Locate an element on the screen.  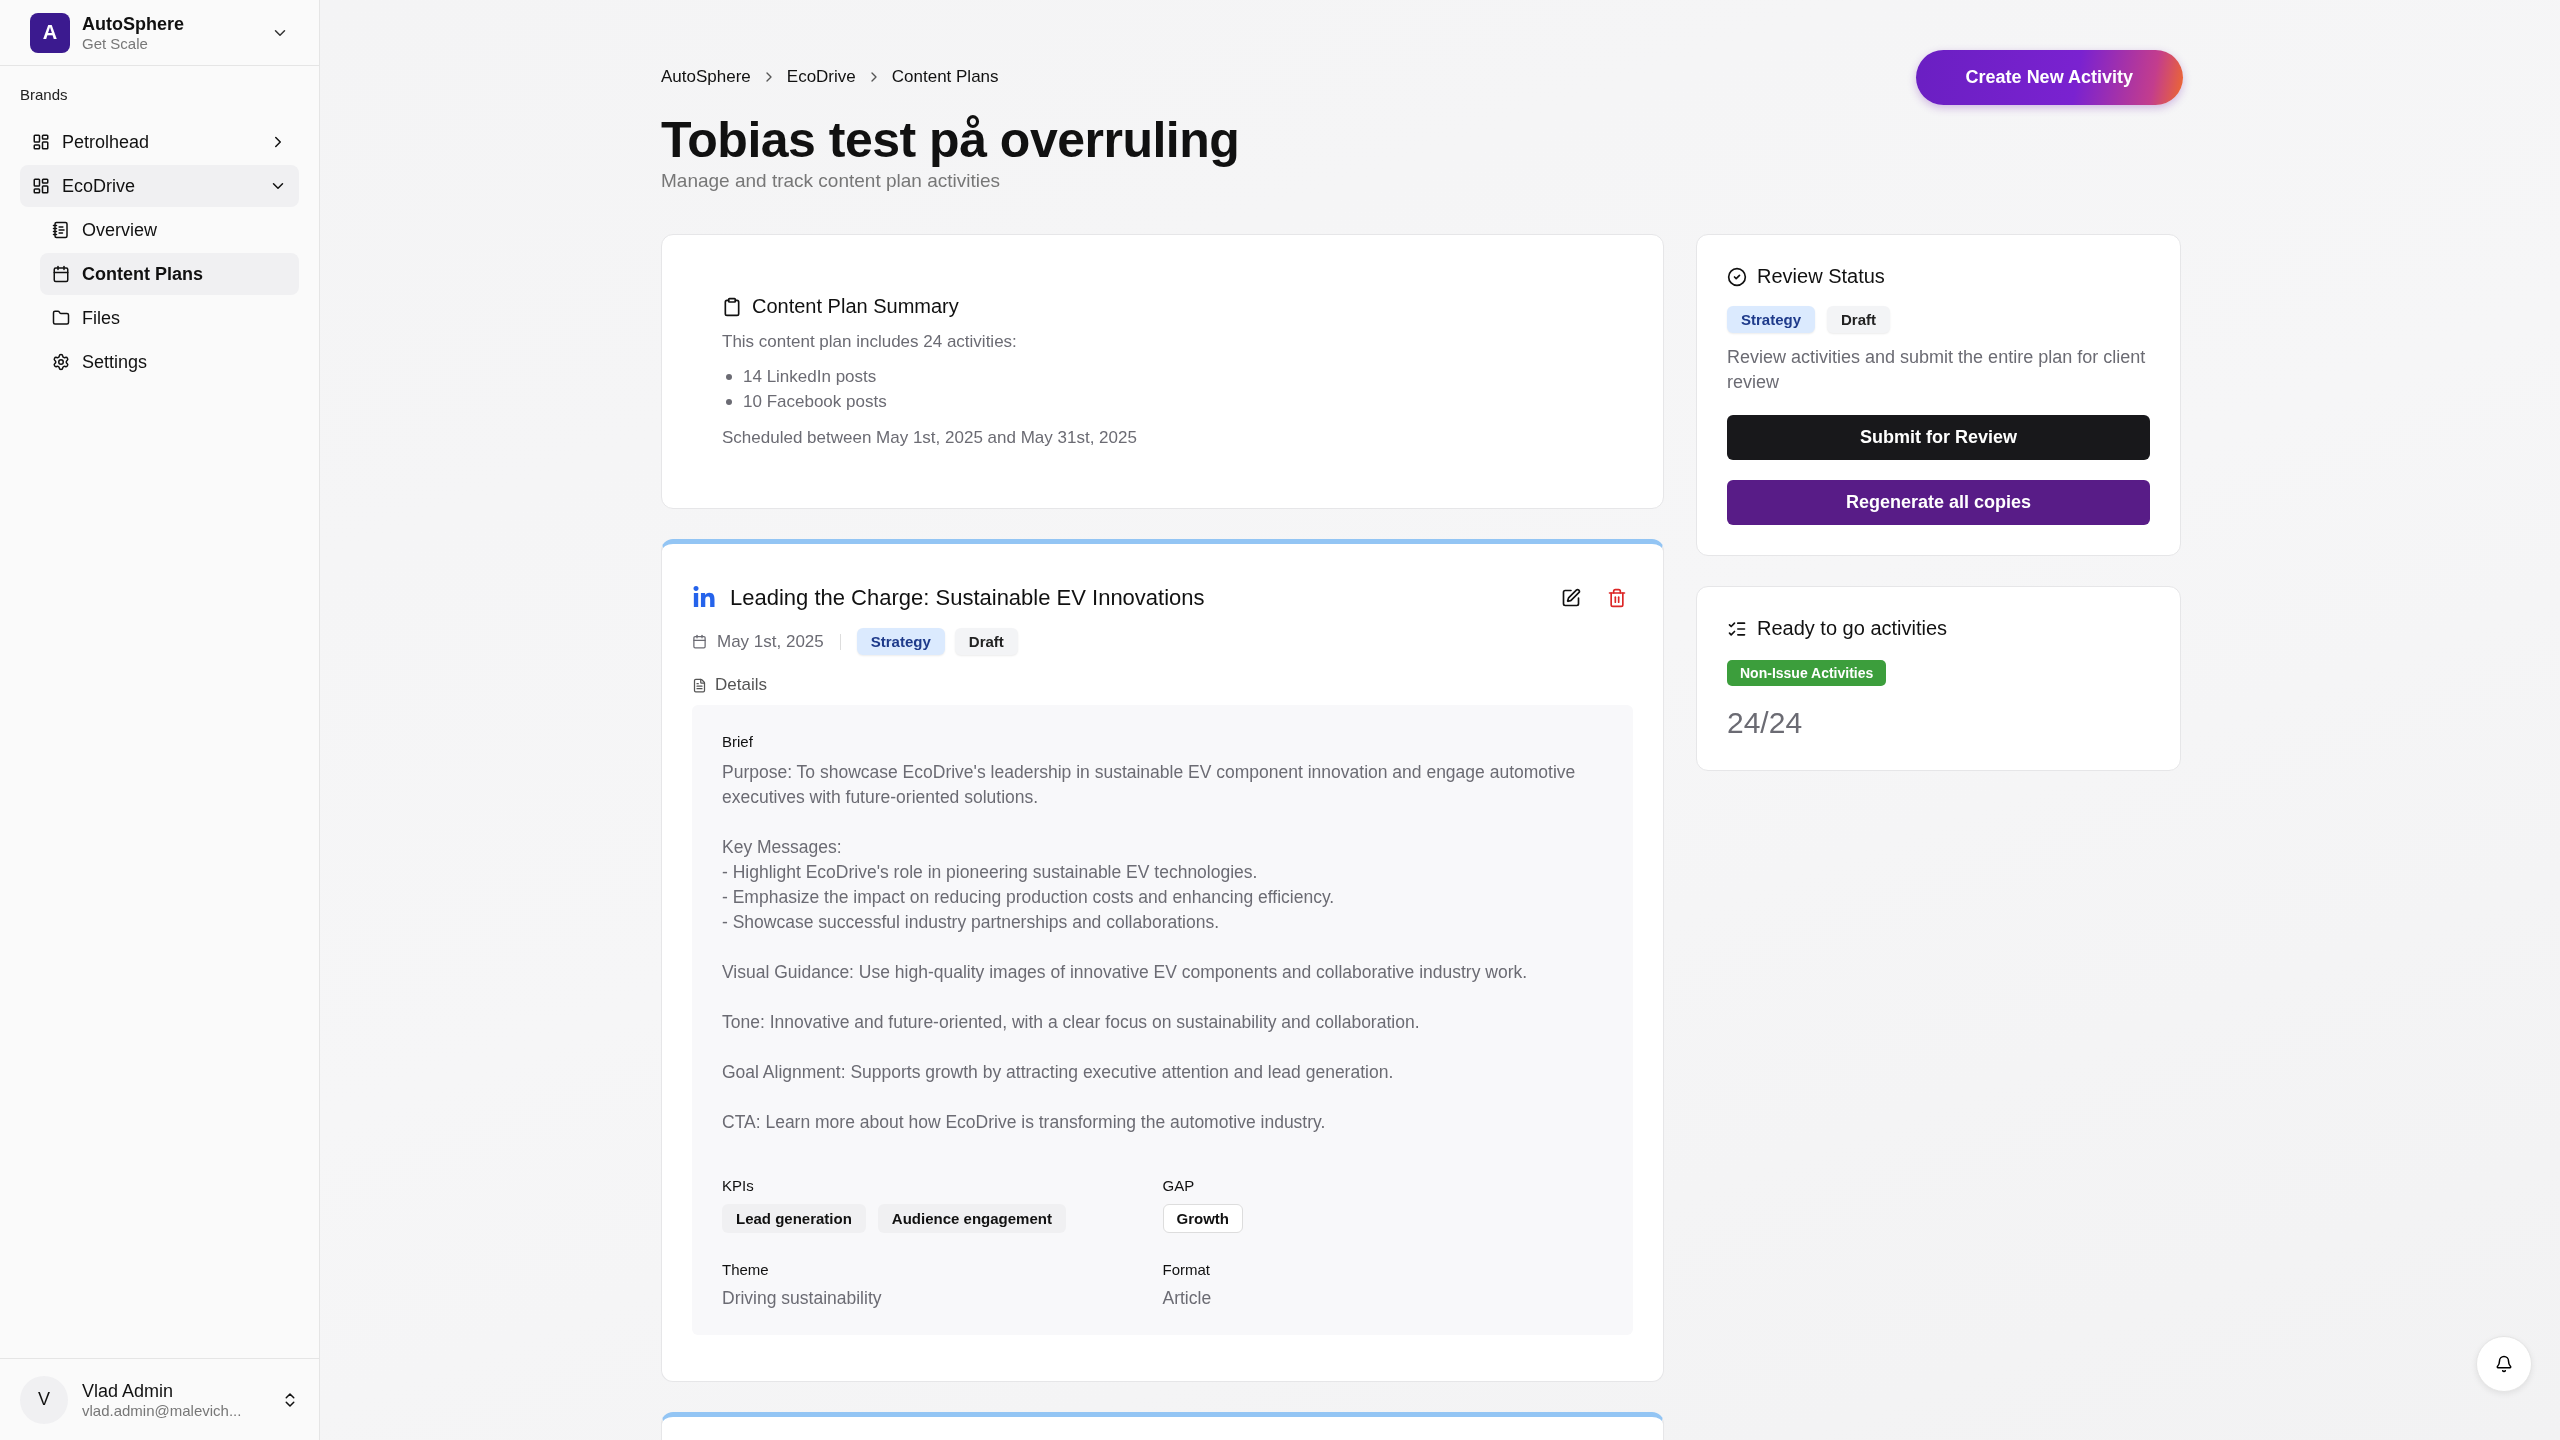
details-label: Details is located at coordinates (741, 685).